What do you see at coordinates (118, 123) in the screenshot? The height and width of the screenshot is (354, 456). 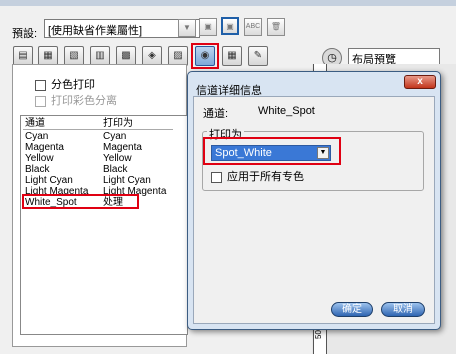 I see `column-header-print-as: 打印为` at bounding box center [118, 123].